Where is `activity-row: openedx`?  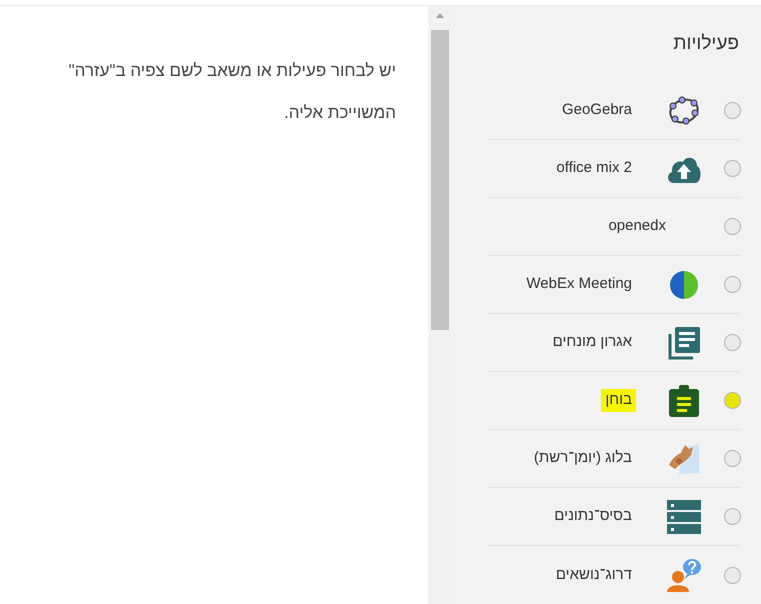
activity-row: openedx is located at coordinates (614, 227).